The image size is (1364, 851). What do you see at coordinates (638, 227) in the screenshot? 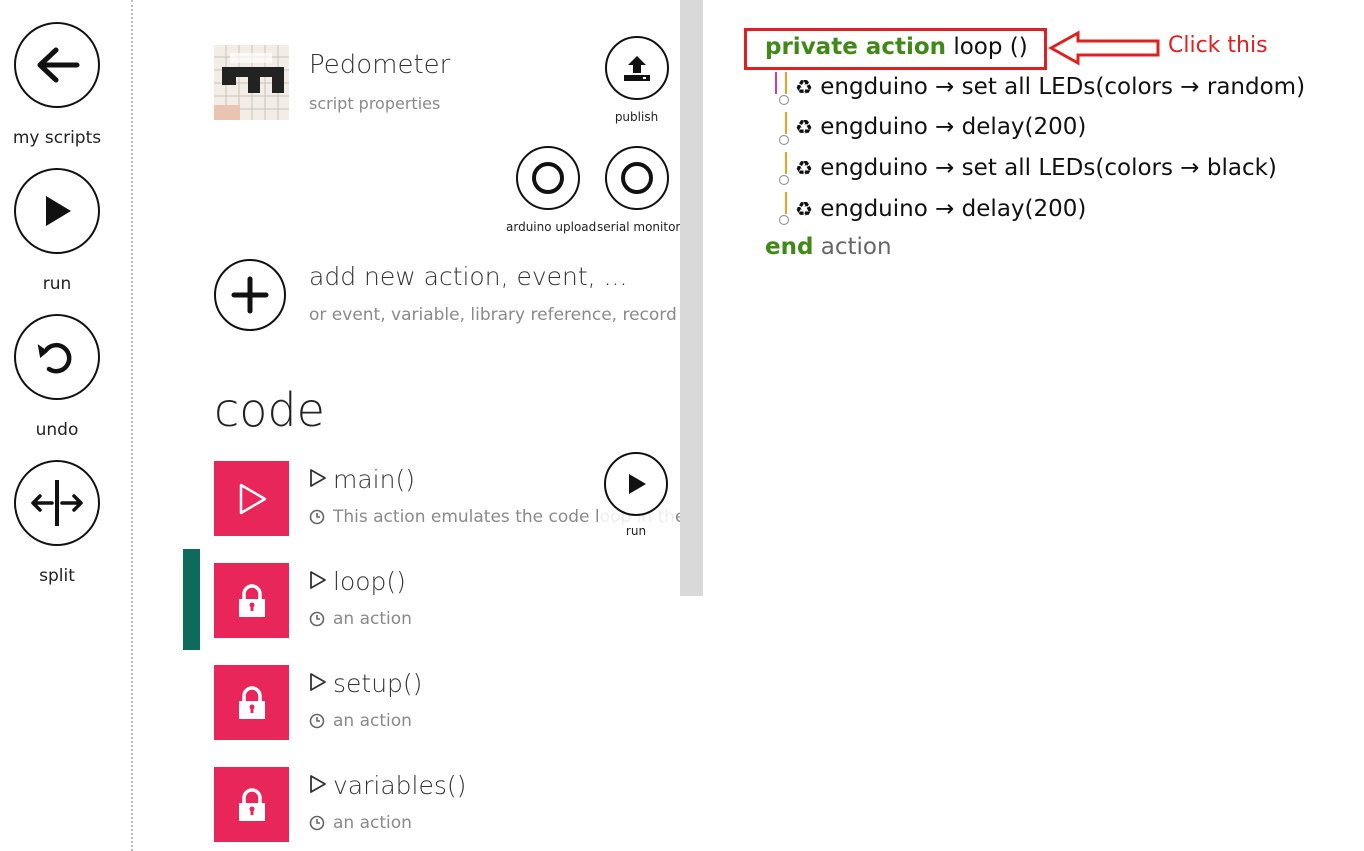
I see `serial-monitor-label: serial monitor` at bounding box center [638, 227].